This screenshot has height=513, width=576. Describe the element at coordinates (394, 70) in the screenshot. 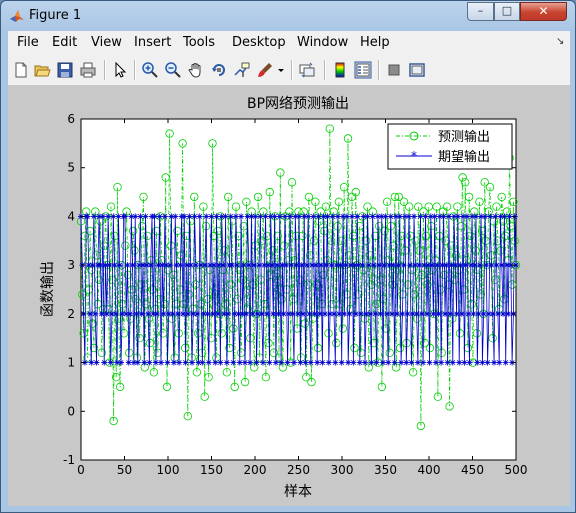

I see `hide-plot-tools-icon` at that location.